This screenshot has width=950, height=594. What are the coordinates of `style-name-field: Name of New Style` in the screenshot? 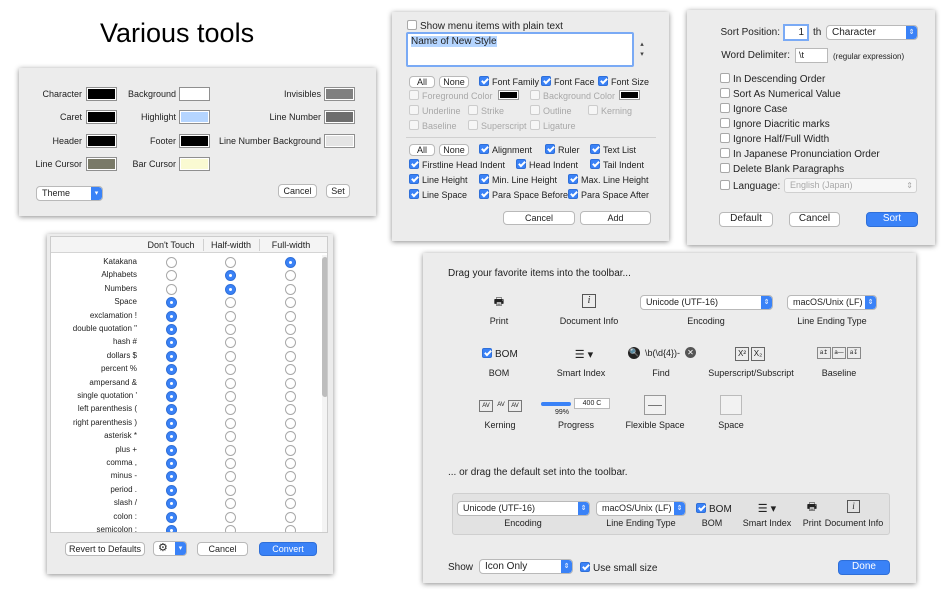 It's located at (520, 49).